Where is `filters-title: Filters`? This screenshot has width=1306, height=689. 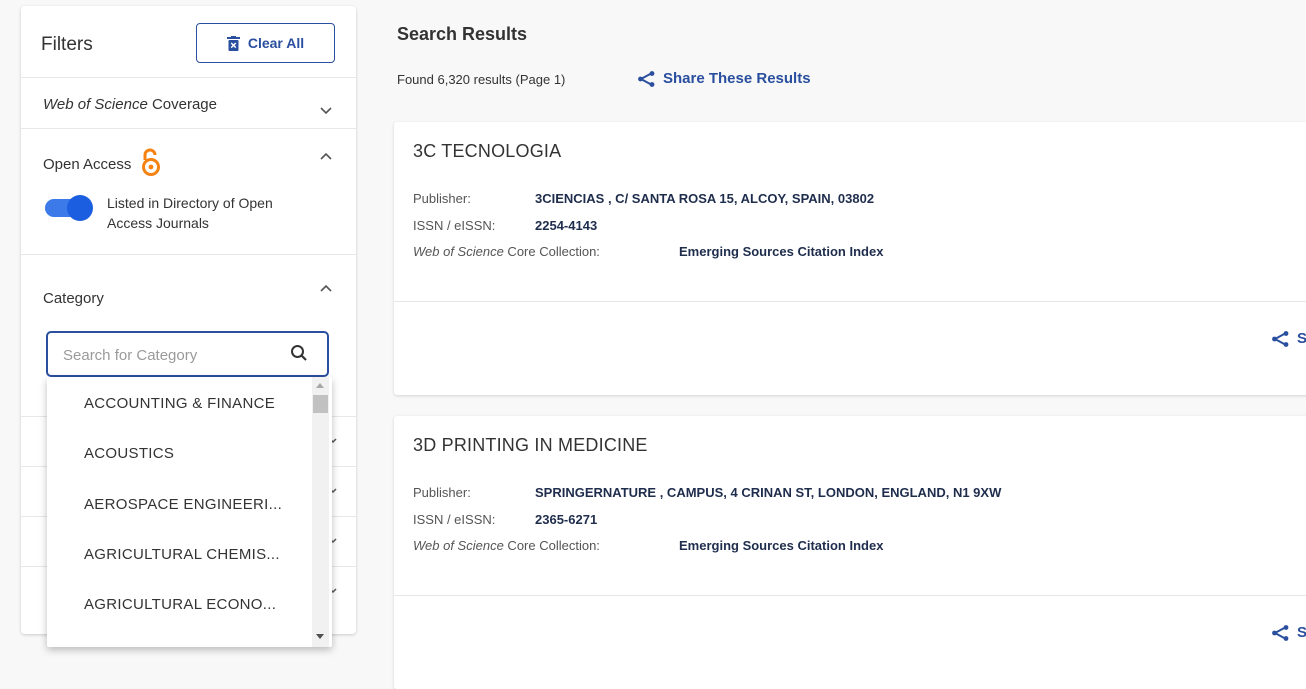 filters-title: Filters is located at coordinates (67, 44).